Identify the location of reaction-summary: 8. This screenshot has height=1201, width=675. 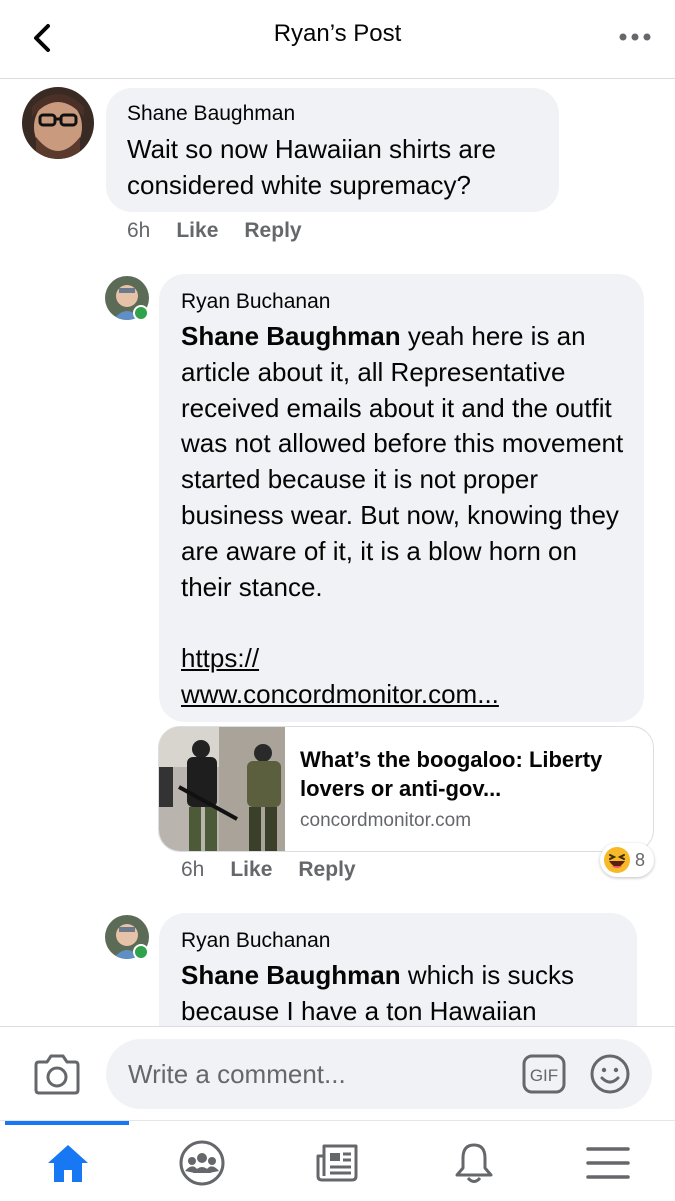
(627, 860).